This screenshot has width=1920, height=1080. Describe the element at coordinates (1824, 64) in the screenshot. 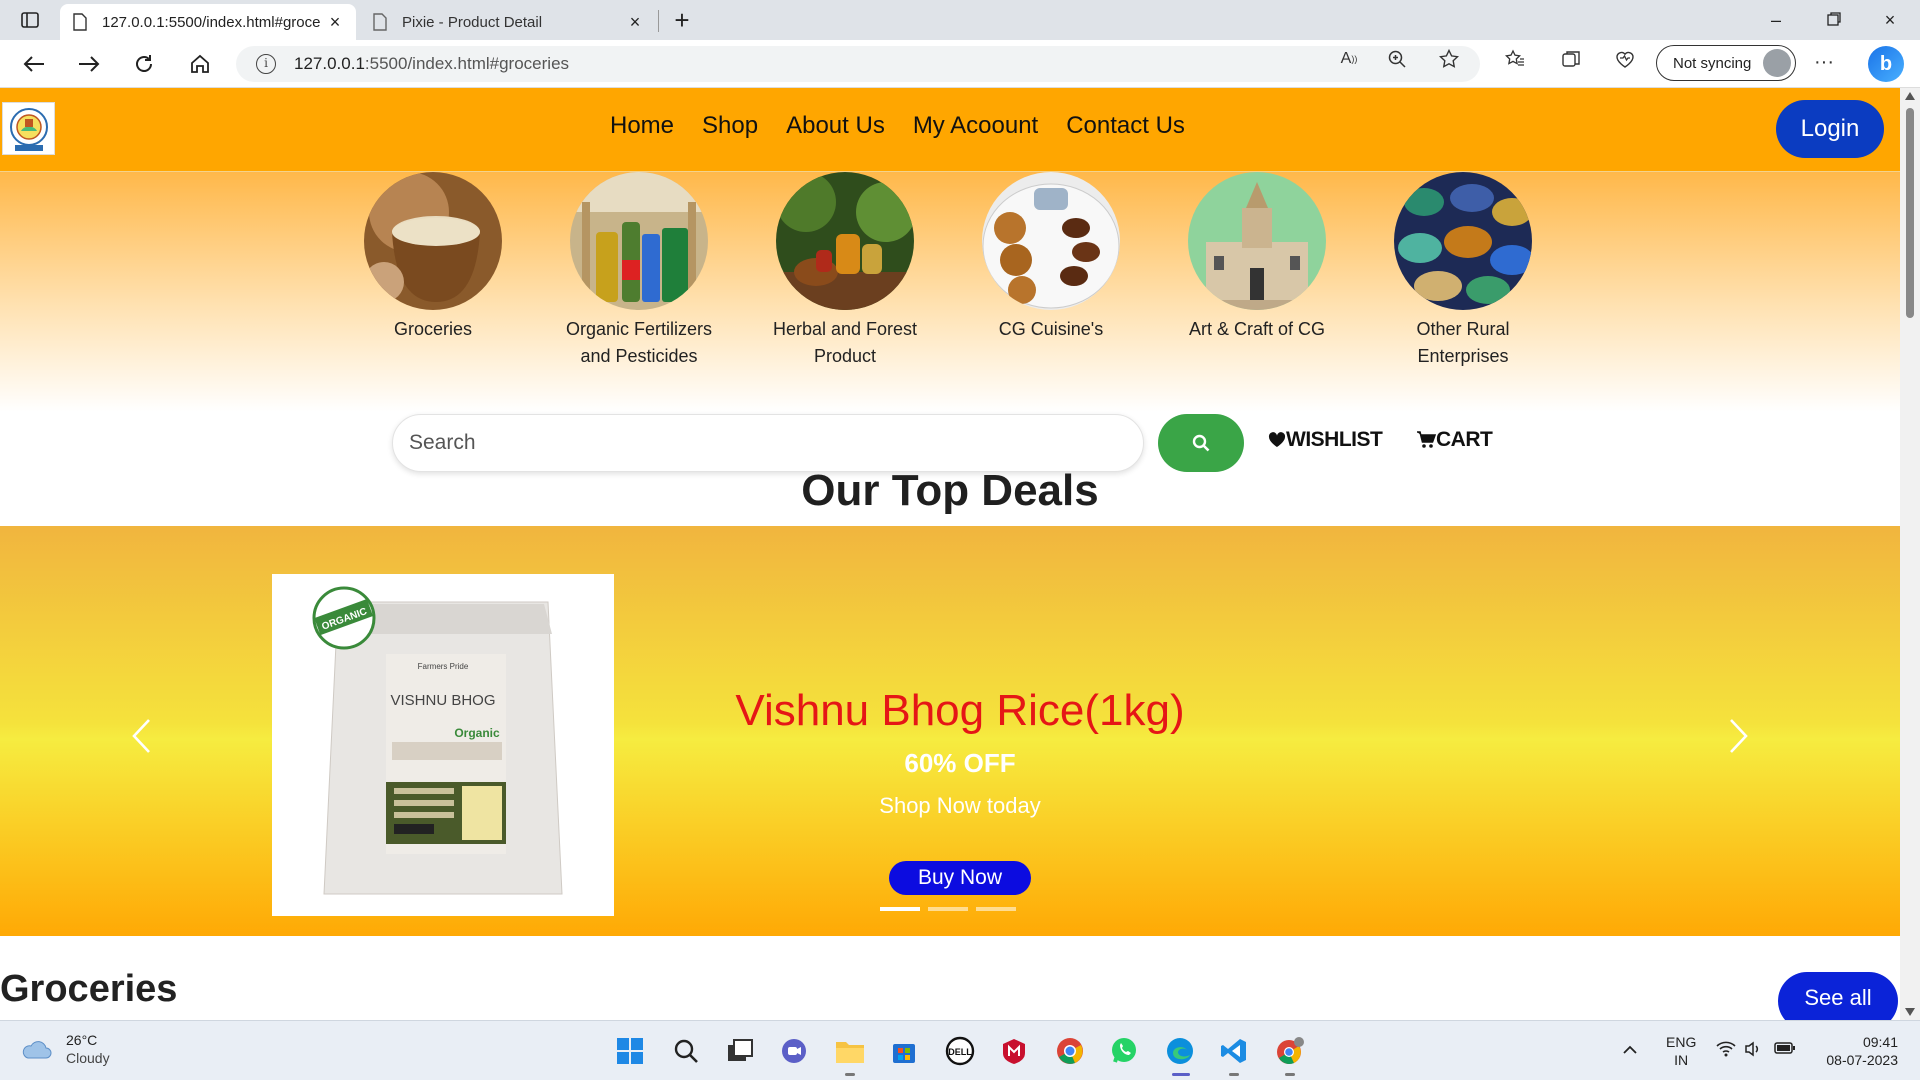

I see `more-options-icon: ···` at that location.